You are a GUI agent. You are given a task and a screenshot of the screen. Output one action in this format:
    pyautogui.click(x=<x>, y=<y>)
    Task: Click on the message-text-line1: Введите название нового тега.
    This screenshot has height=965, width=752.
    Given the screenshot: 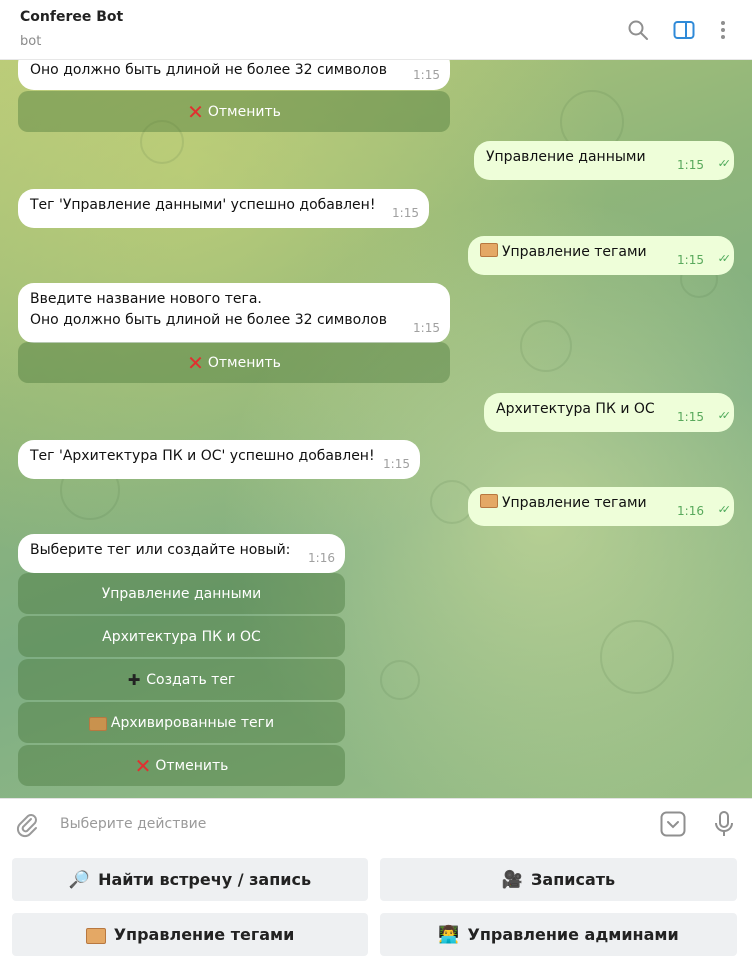 What is the action you would take?
    pyautogui.click(x=146, y=299)
    